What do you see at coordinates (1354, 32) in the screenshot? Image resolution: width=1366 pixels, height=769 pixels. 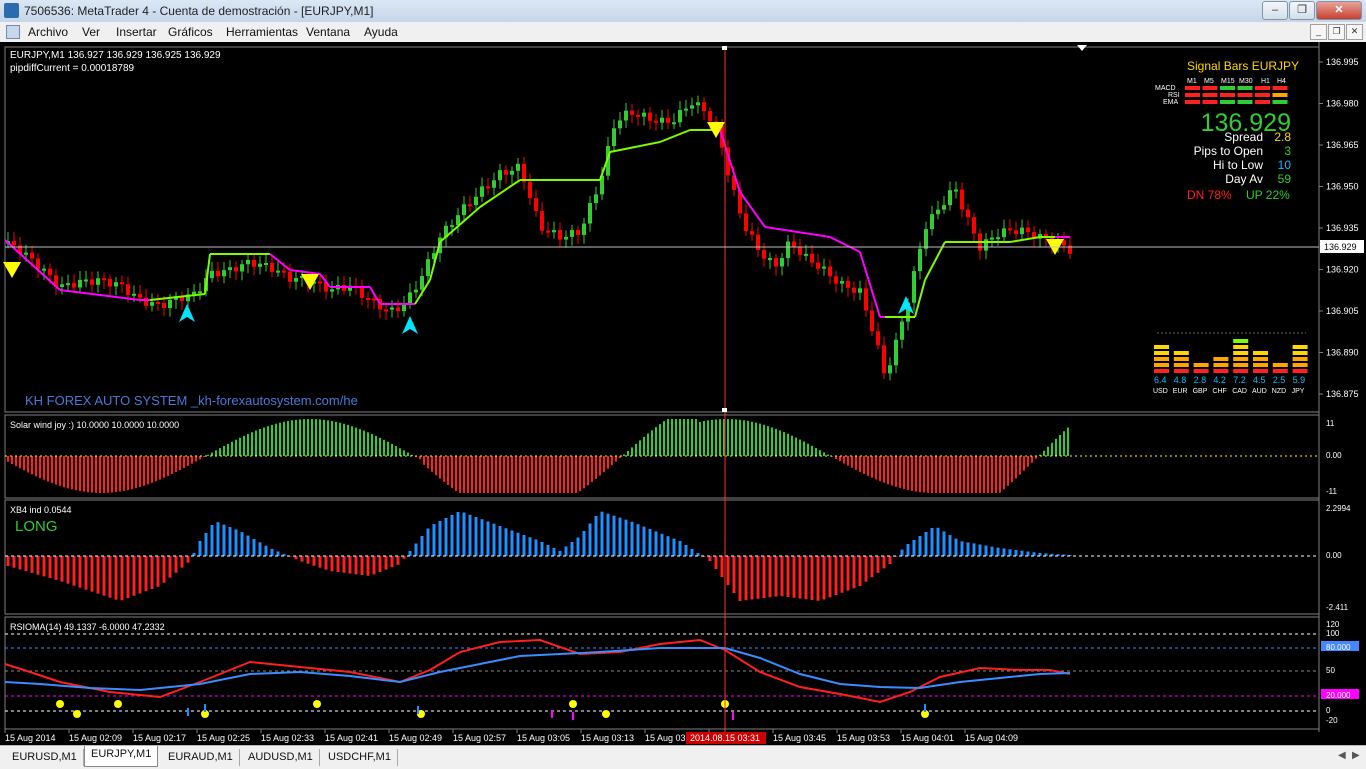 I see `child-close-icon: ✕` at bounding box center [1354, 32].